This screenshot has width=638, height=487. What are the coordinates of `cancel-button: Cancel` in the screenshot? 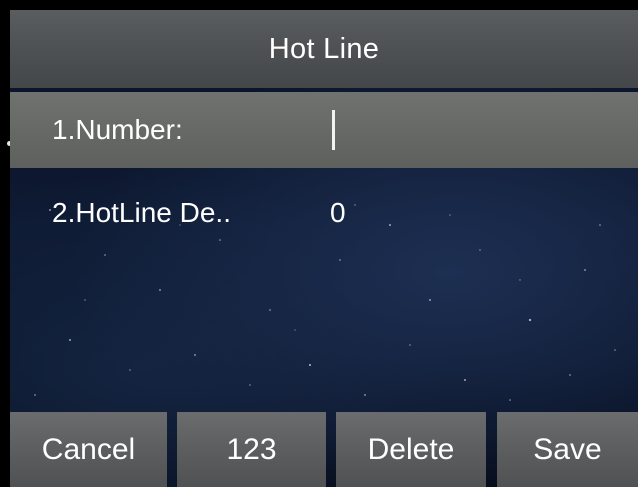 It's located at (88, 449).